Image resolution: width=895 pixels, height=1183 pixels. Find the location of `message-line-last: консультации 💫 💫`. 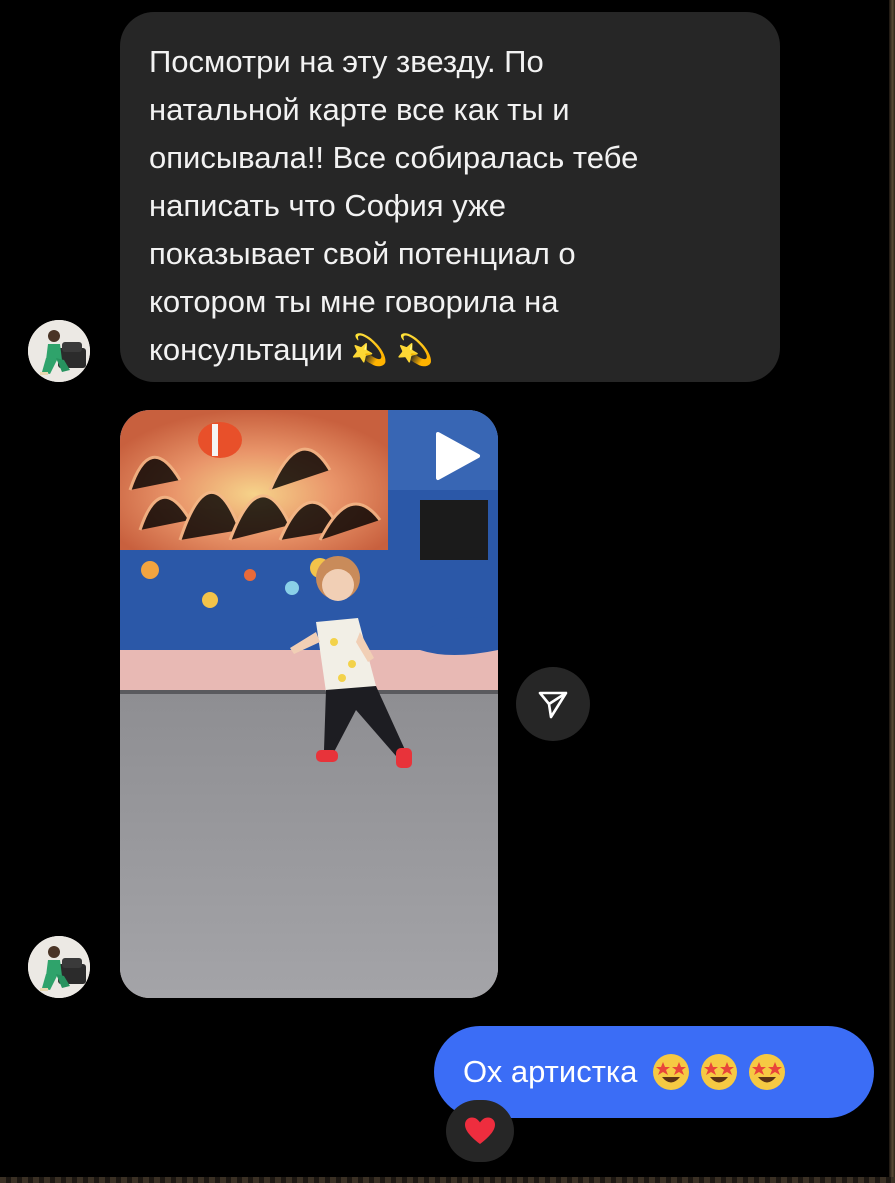

message-line-last: консультации 💫 💫 is located at coordinates (454, 350).